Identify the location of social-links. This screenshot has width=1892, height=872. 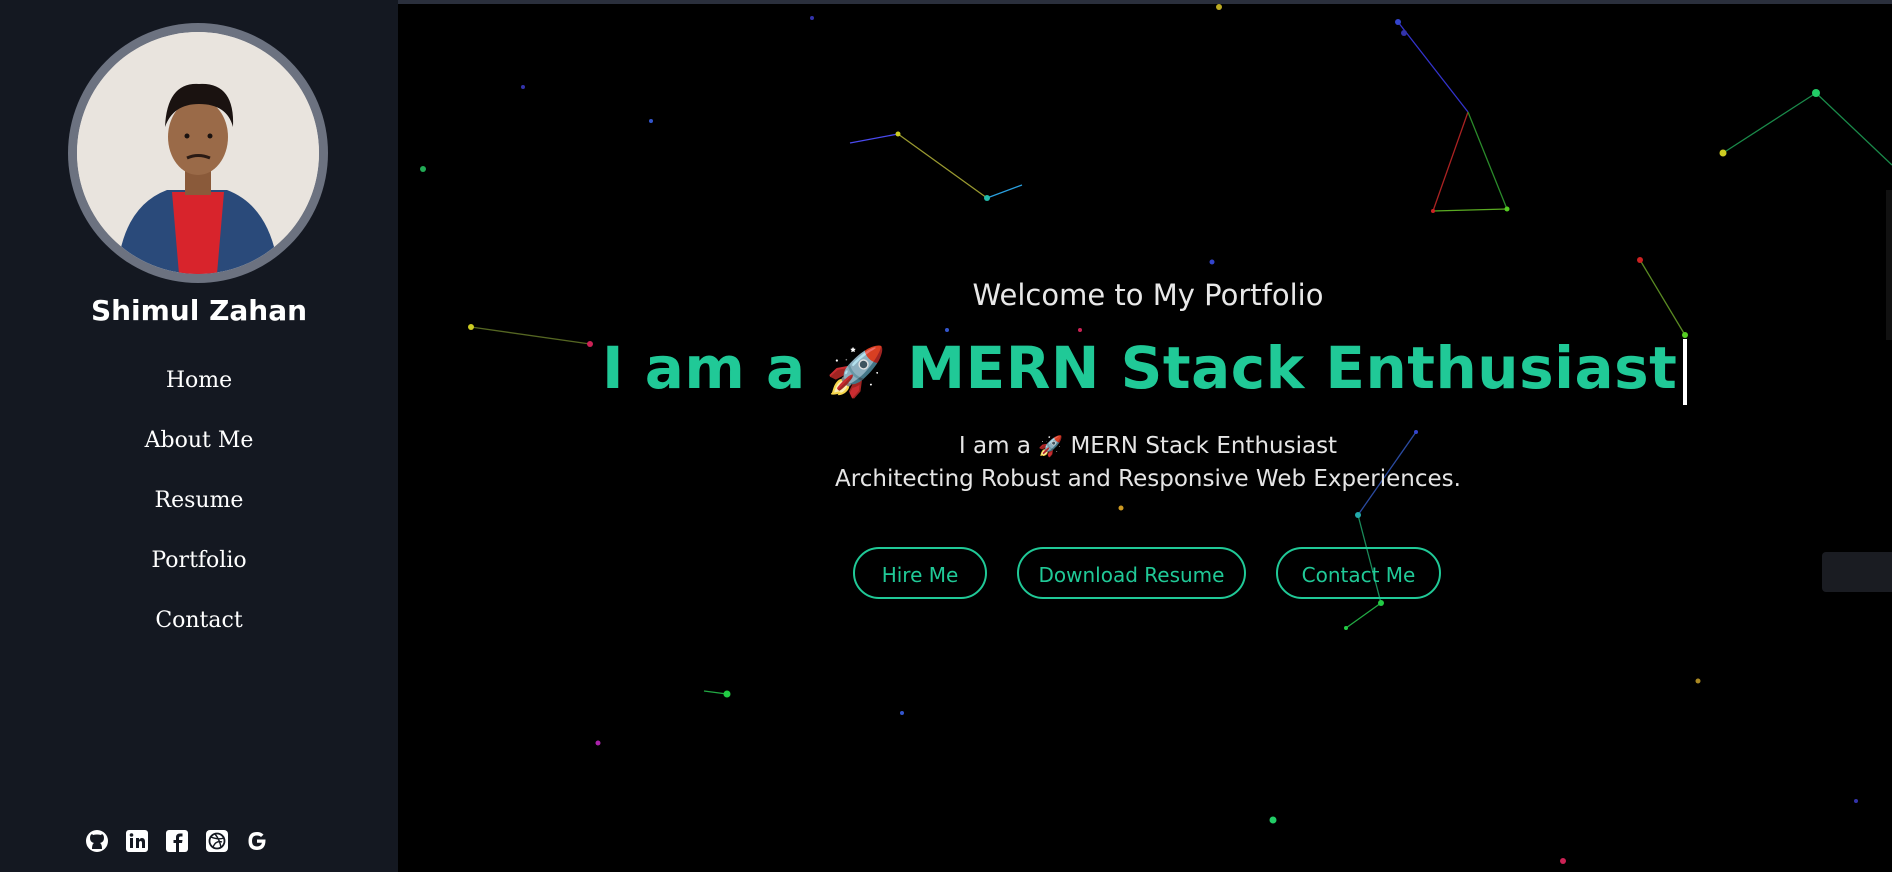
(184, 841).